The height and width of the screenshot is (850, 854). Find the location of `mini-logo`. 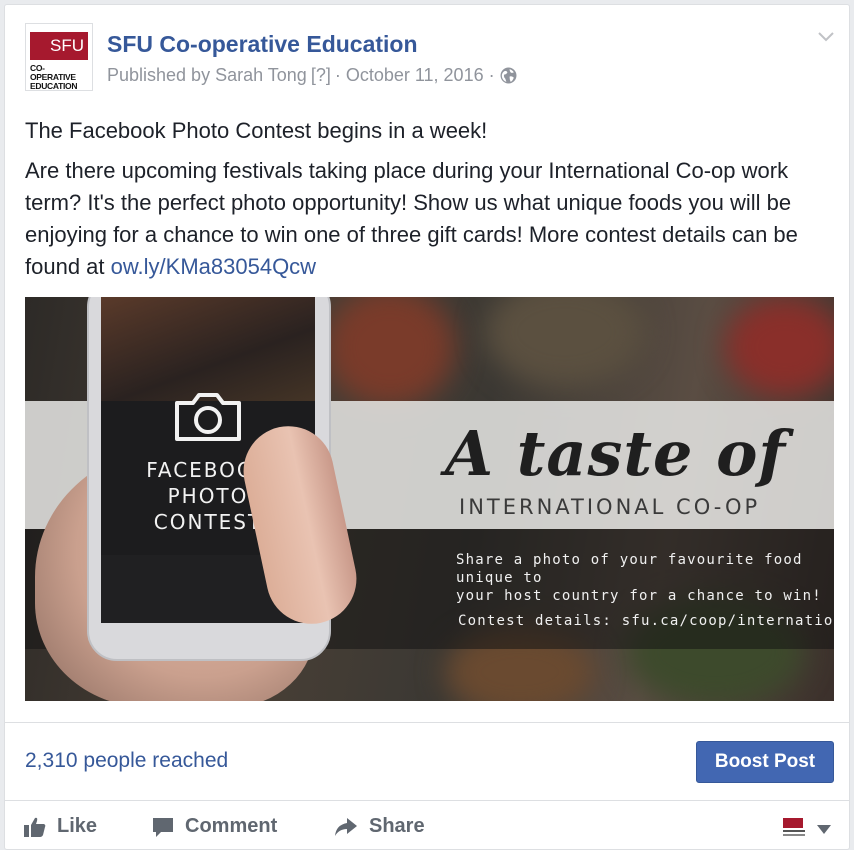

mini-logo is located at coordinates (793, 823).